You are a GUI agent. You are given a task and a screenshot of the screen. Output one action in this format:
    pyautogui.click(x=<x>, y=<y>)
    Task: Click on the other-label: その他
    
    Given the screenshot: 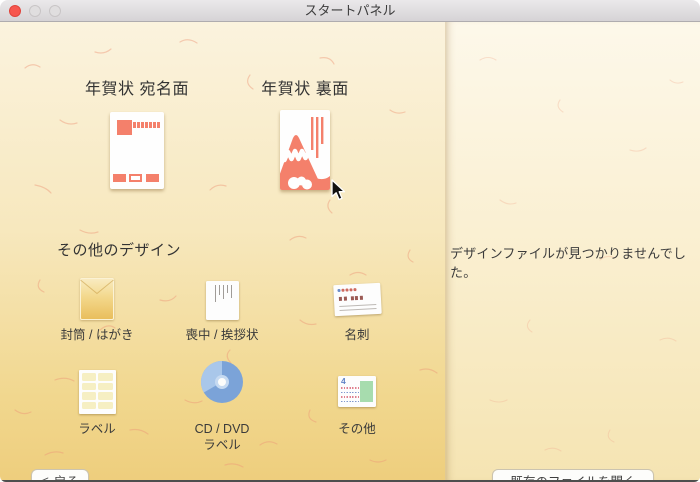 What is the action you would take?
    pyautogui.click(x=357, y=429)
    